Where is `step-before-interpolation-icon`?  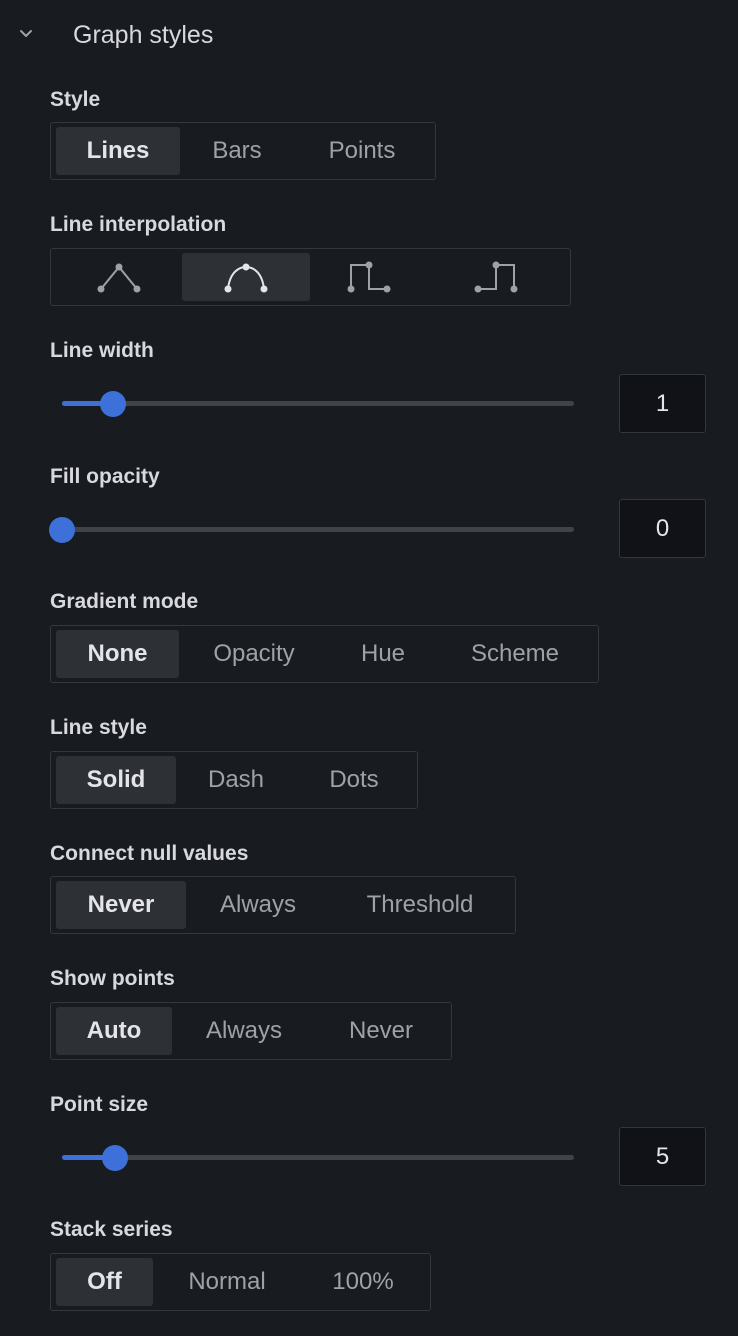
step-before-interpolation-icon is located at coordinates (369, 277).